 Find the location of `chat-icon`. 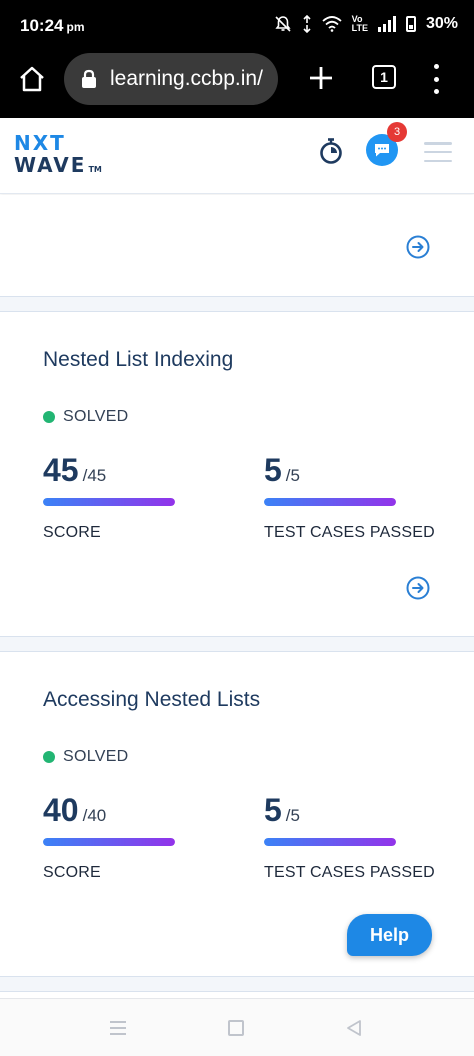

chat-icon is located at coordinates (382, 150).